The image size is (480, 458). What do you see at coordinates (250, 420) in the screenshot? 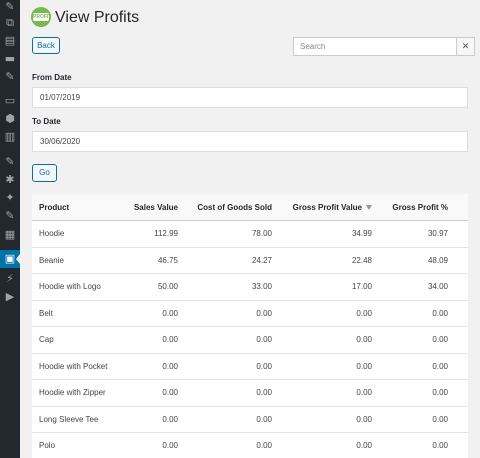
I see `table-row: Long Sleeve Tee 0.00 0.00 0.00 0.00` at bounding box center [250, 420].